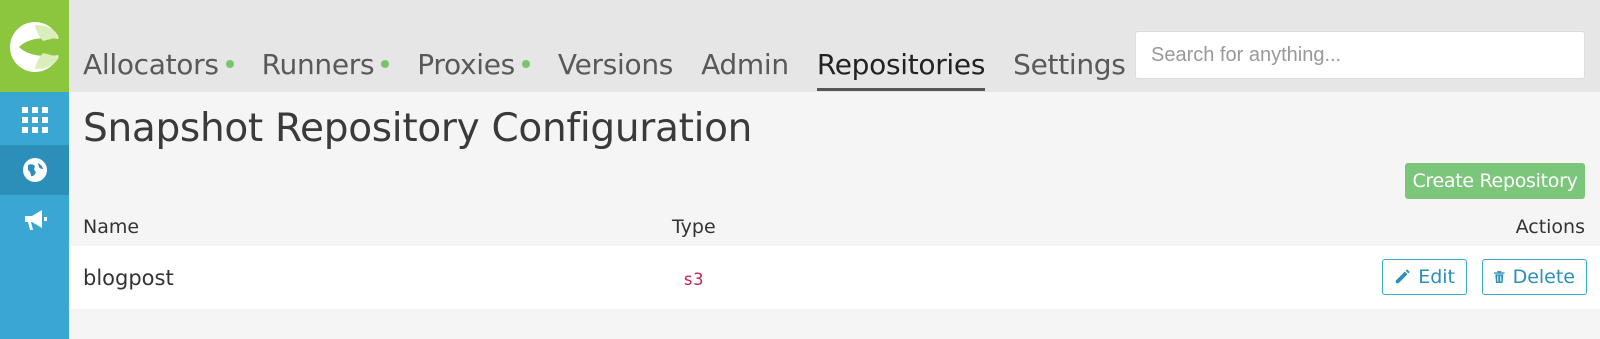  I want to click on nav-runners: Runners, so click(326, 68).